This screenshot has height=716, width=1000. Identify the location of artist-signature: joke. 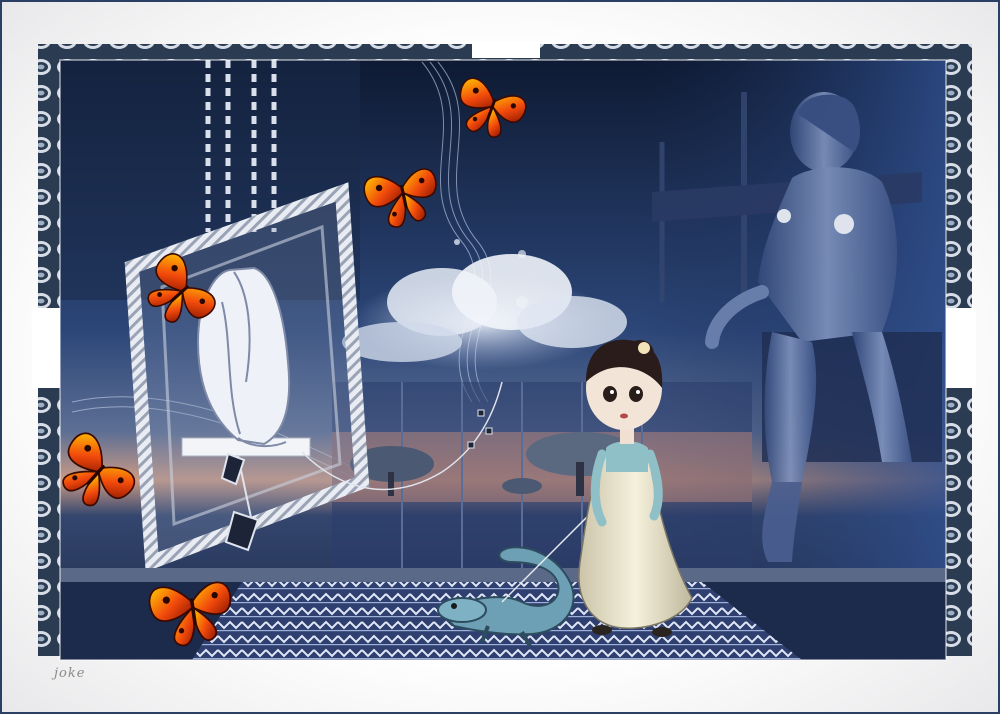
(70, 673).